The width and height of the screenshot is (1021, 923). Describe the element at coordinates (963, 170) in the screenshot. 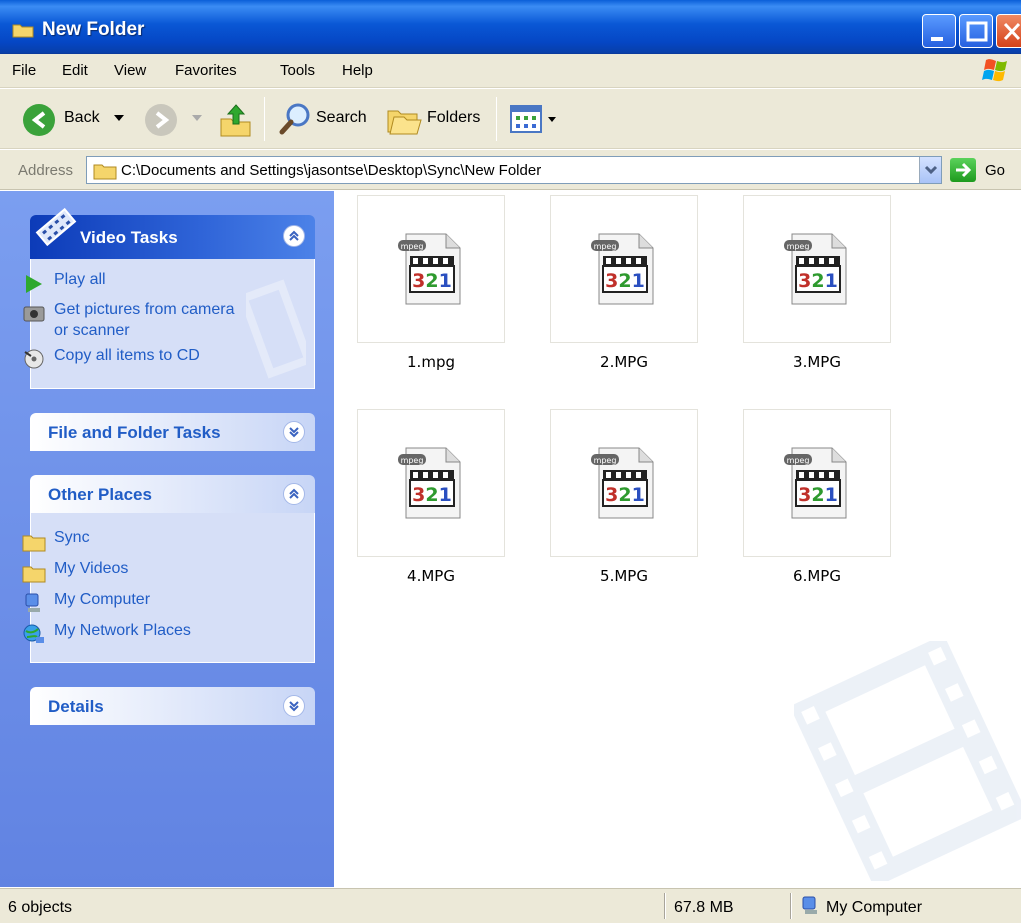

I see `go-button` at that location.